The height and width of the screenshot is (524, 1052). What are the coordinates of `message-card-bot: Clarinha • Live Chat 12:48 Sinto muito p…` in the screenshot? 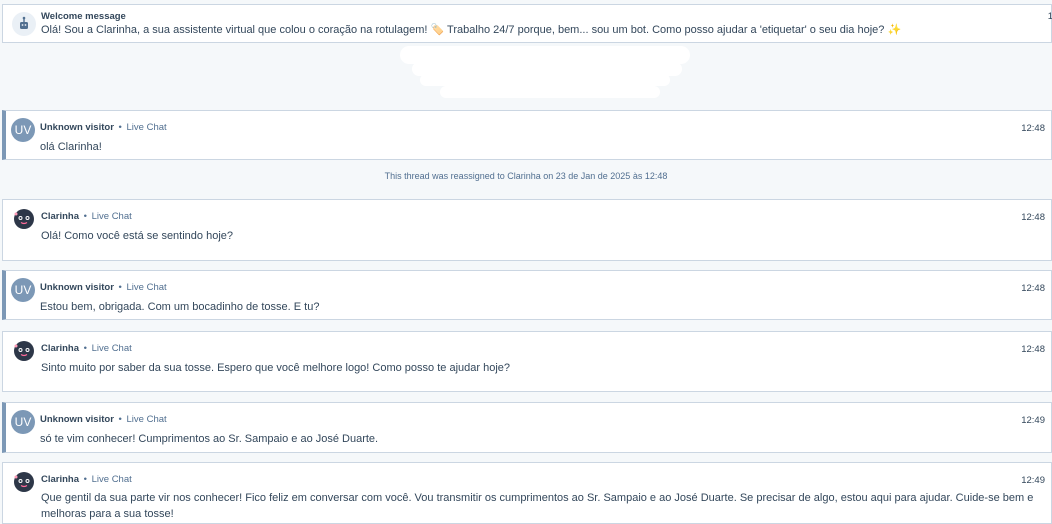 It's located at (527, 361).